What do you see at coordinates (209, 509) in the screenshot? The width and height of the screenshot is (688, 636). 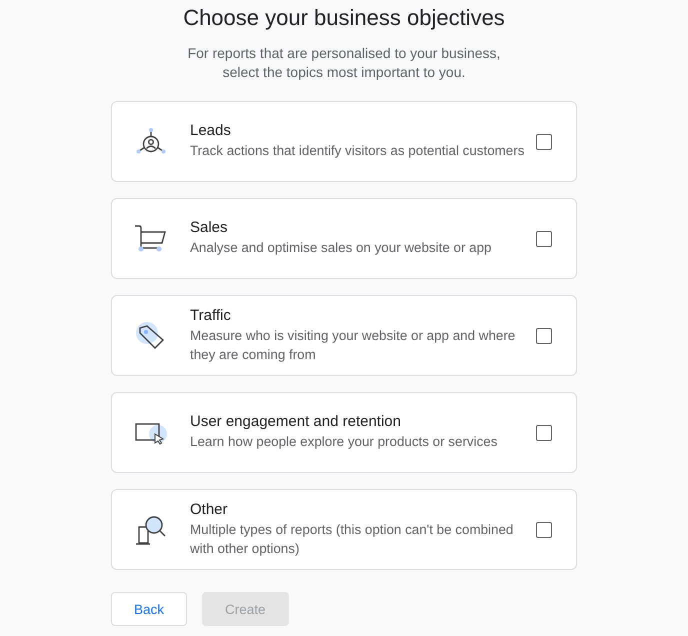 I see `objective-title: Other` at bounding box center [209, 509].